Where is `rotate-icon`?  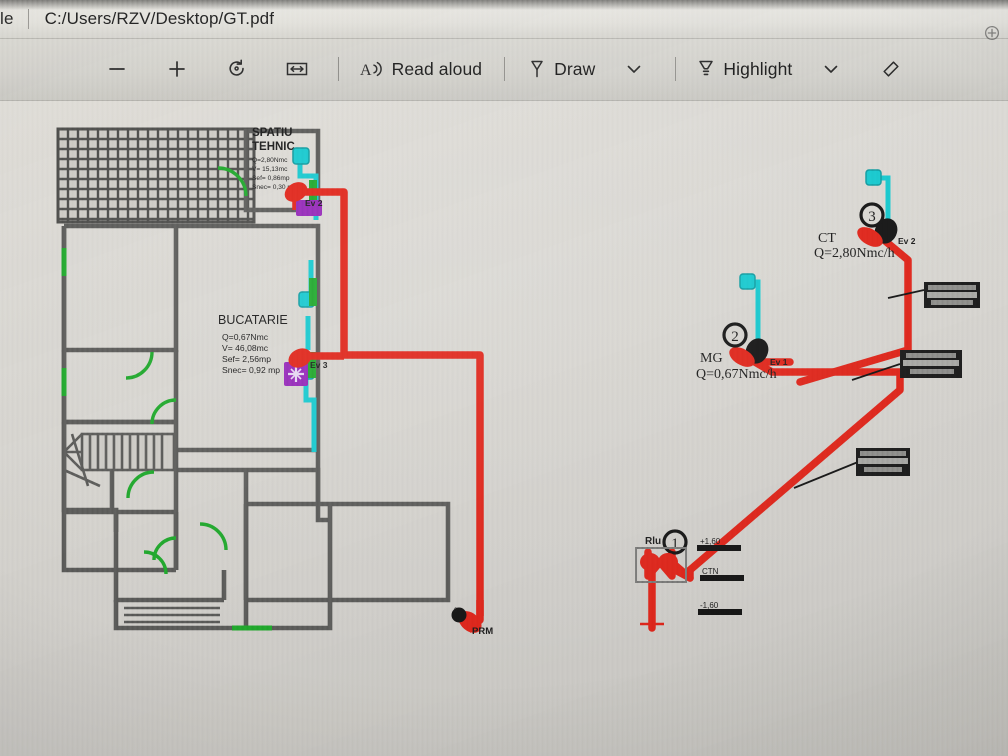
rotate-icon is located at coordinates (236, 67).